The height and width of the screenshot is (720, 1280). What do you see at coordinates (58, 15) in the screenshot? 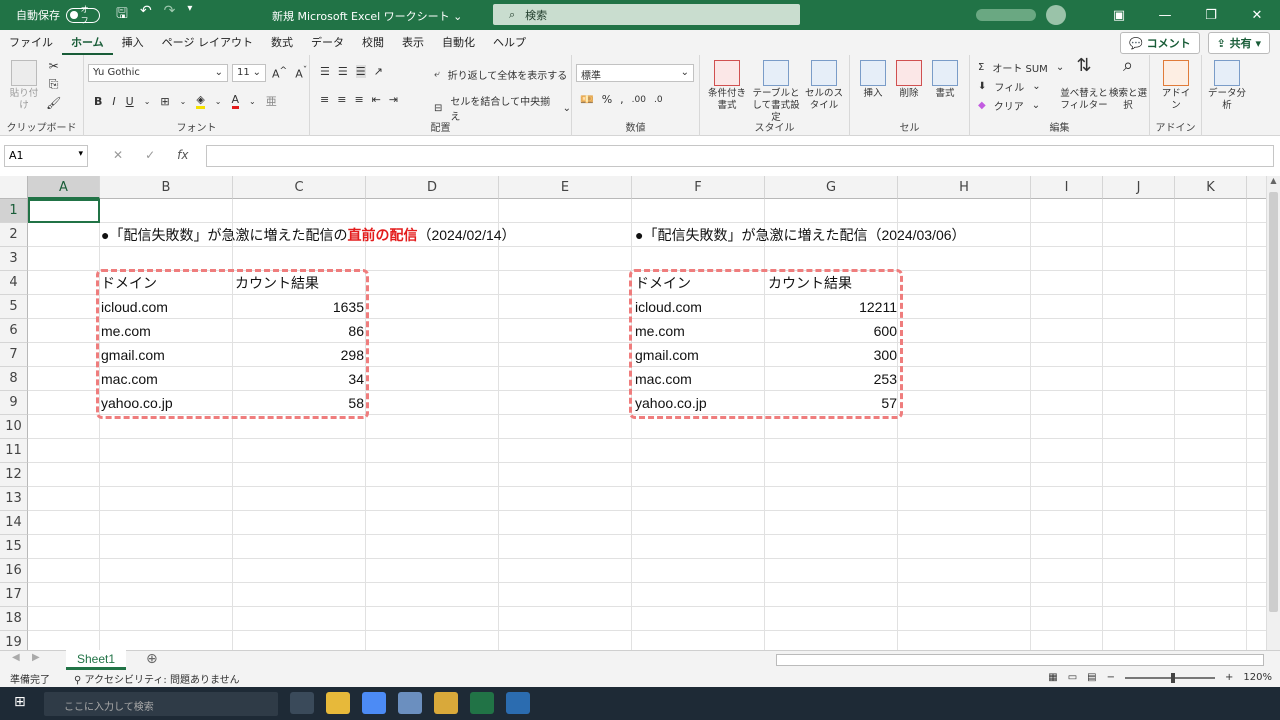
I see `autosave: 自動保存 オフ` at bounding box center [58, 15].